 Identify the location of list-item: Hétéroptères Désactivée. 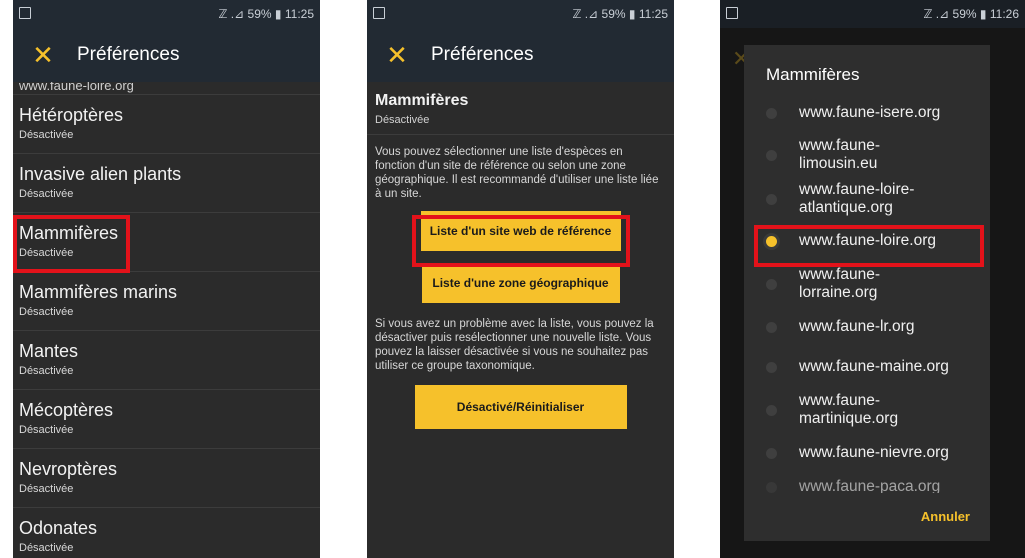
(166, 124).